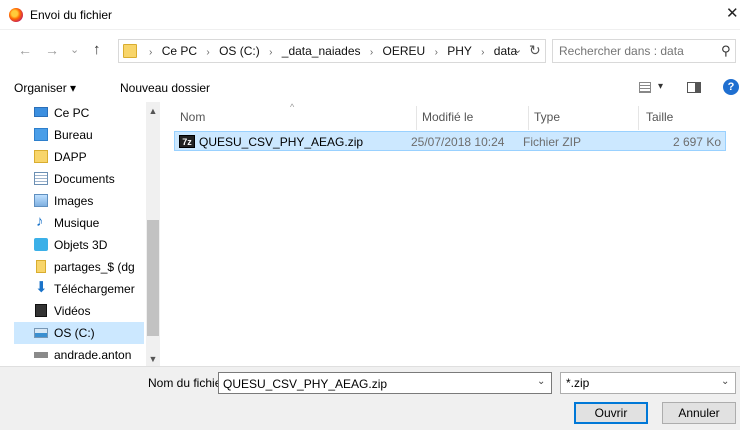 The height and width of the screenshot is (430, 740). What do you see at coordinates (699, 413) in the screenshot?
I see `cancel-button: Annuler` at bounding box center [699, 413].